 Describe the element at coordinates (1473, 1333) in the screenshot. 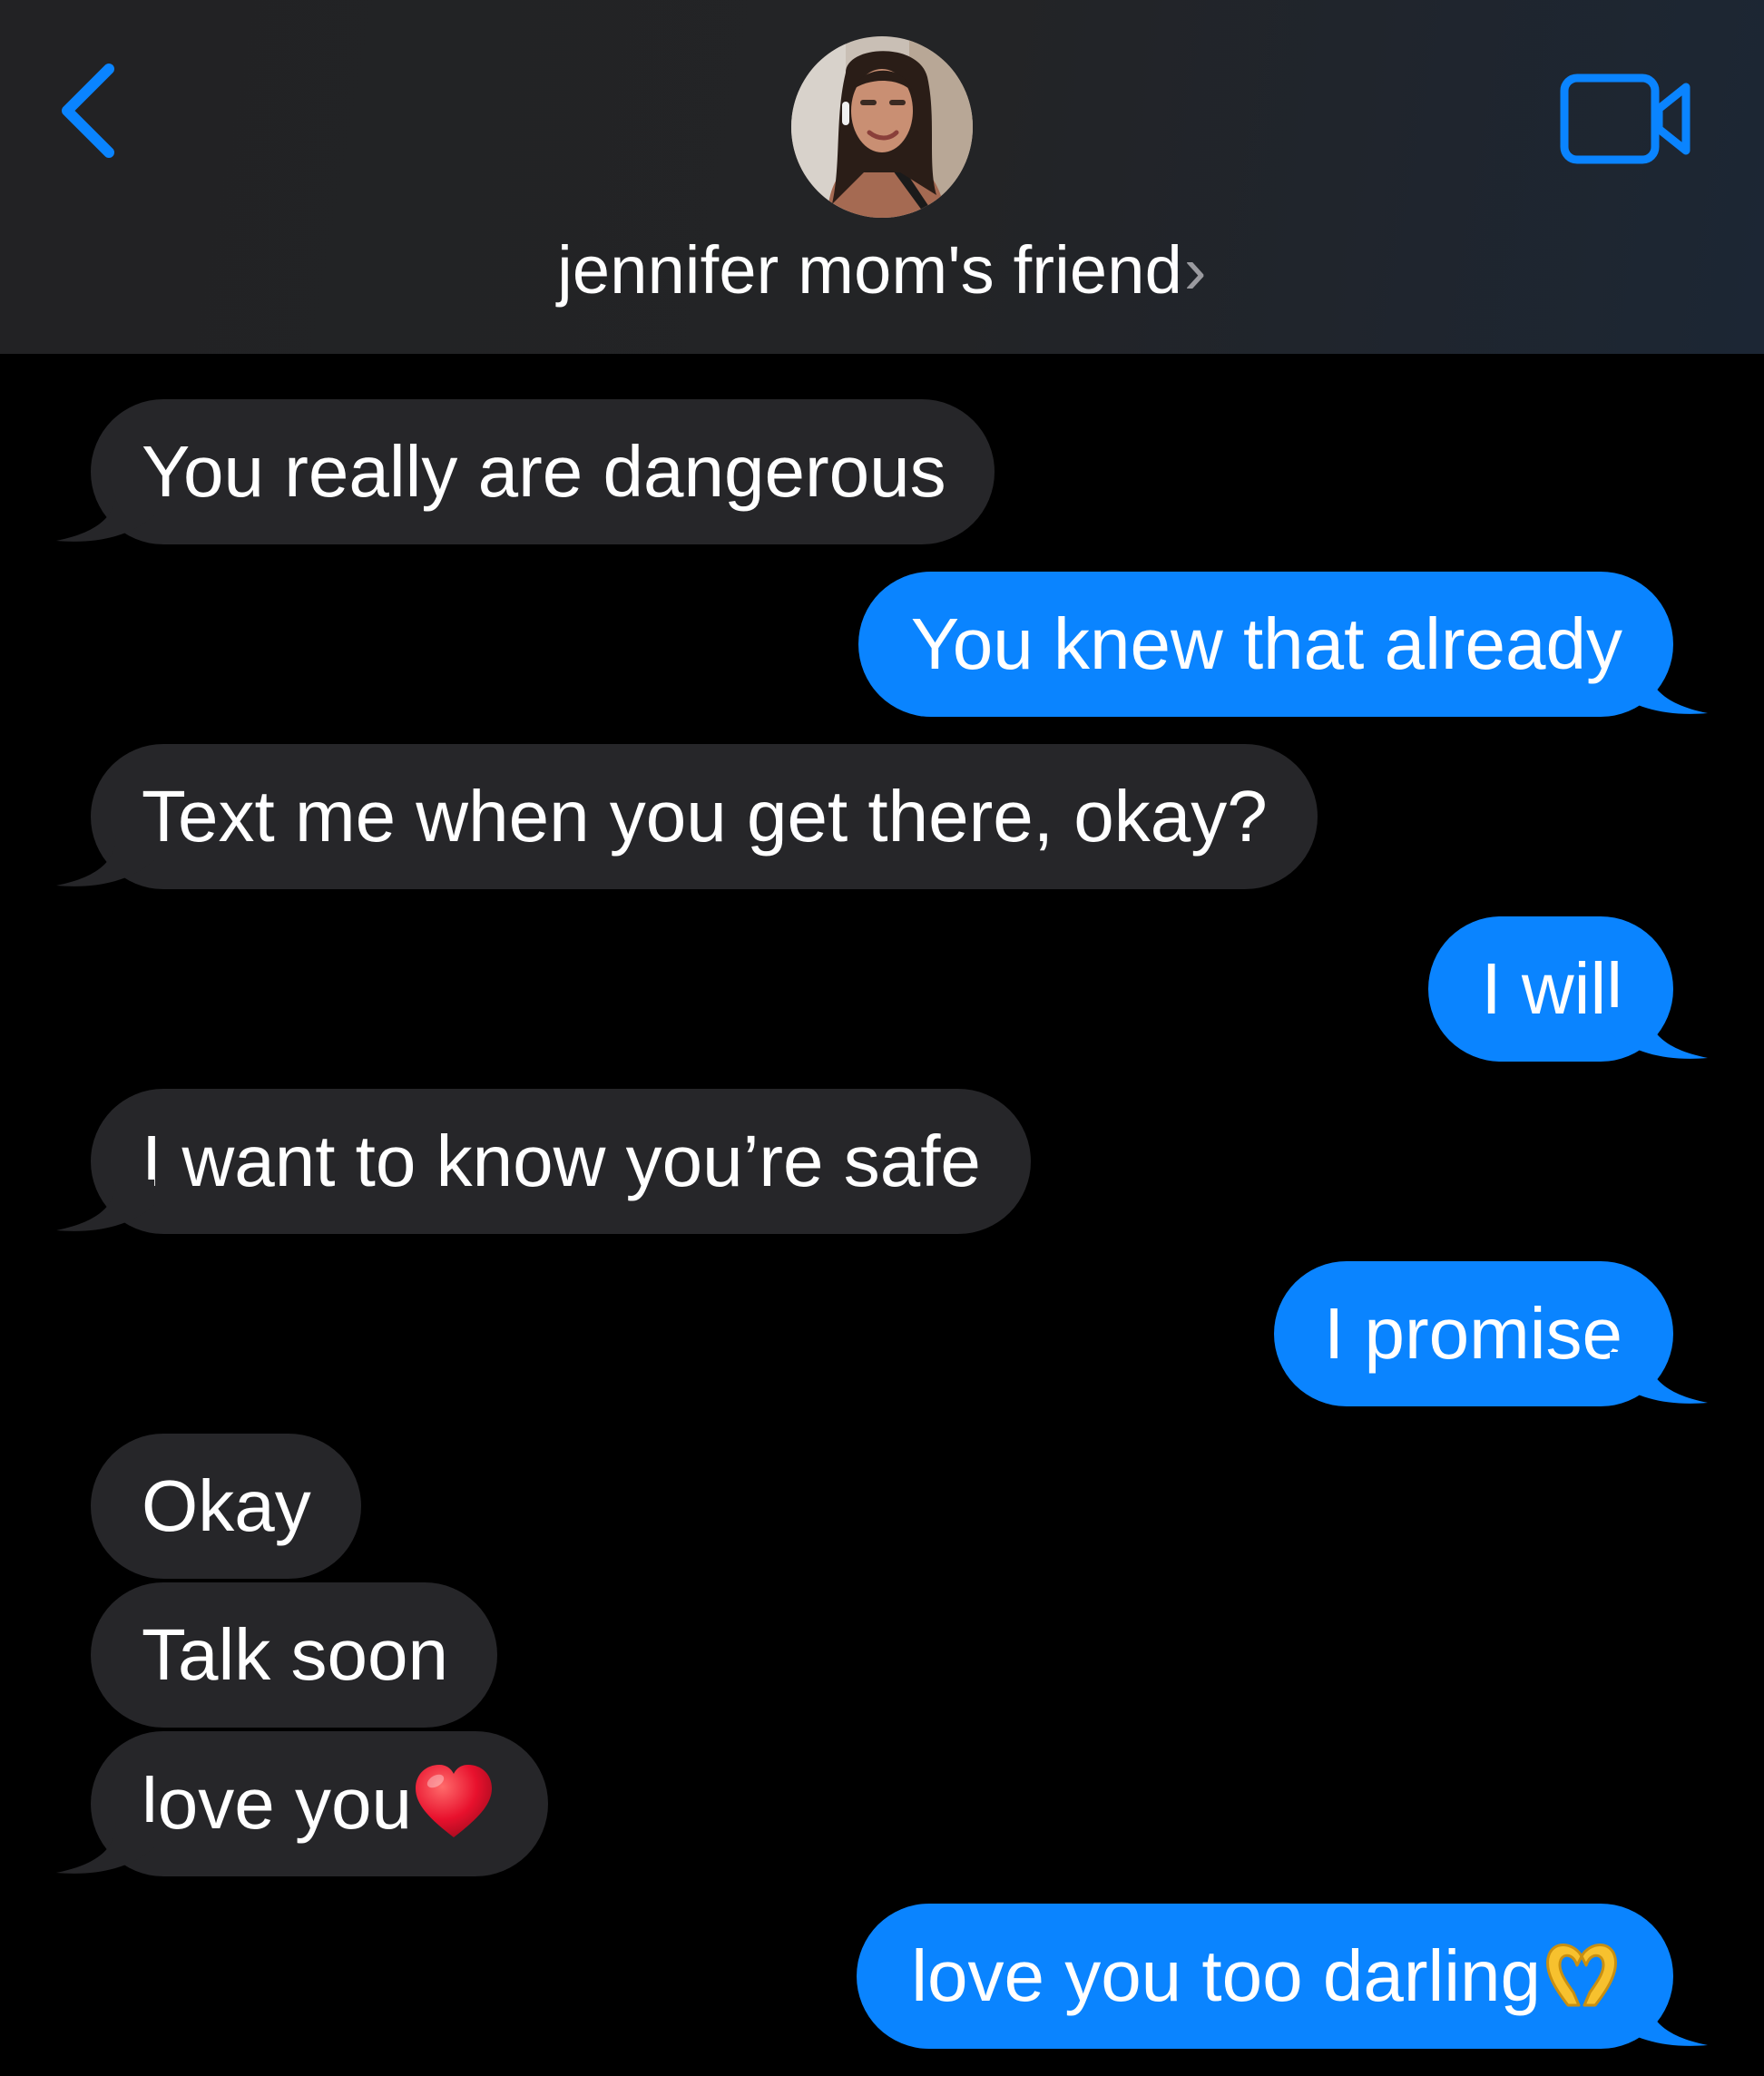

I see `message-text: I promise` at that location.